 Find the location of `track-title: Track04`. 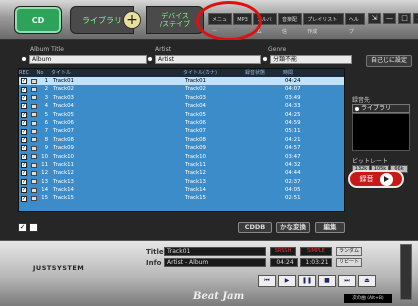

track-title: Track04 is located at coordinates (63, 106).